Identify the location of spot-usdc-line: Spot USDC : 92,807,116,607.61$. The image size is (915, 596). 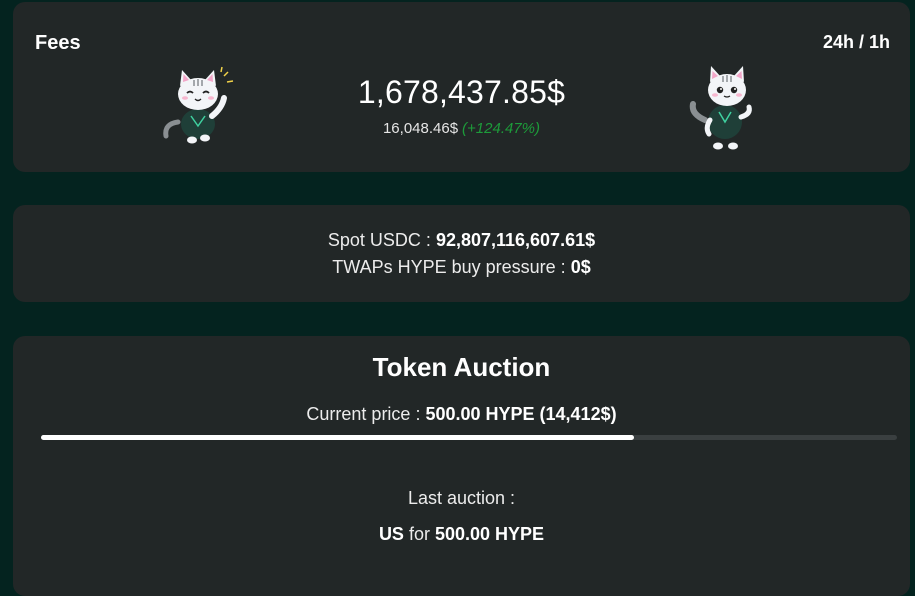
(461, 240).